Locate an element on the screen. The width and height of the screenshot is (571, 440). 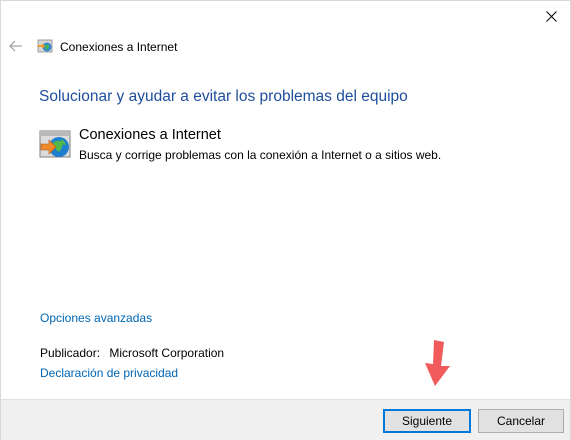
publisher-info: Publicador: Microsoft Corporation is located at coordinates (132, 353).